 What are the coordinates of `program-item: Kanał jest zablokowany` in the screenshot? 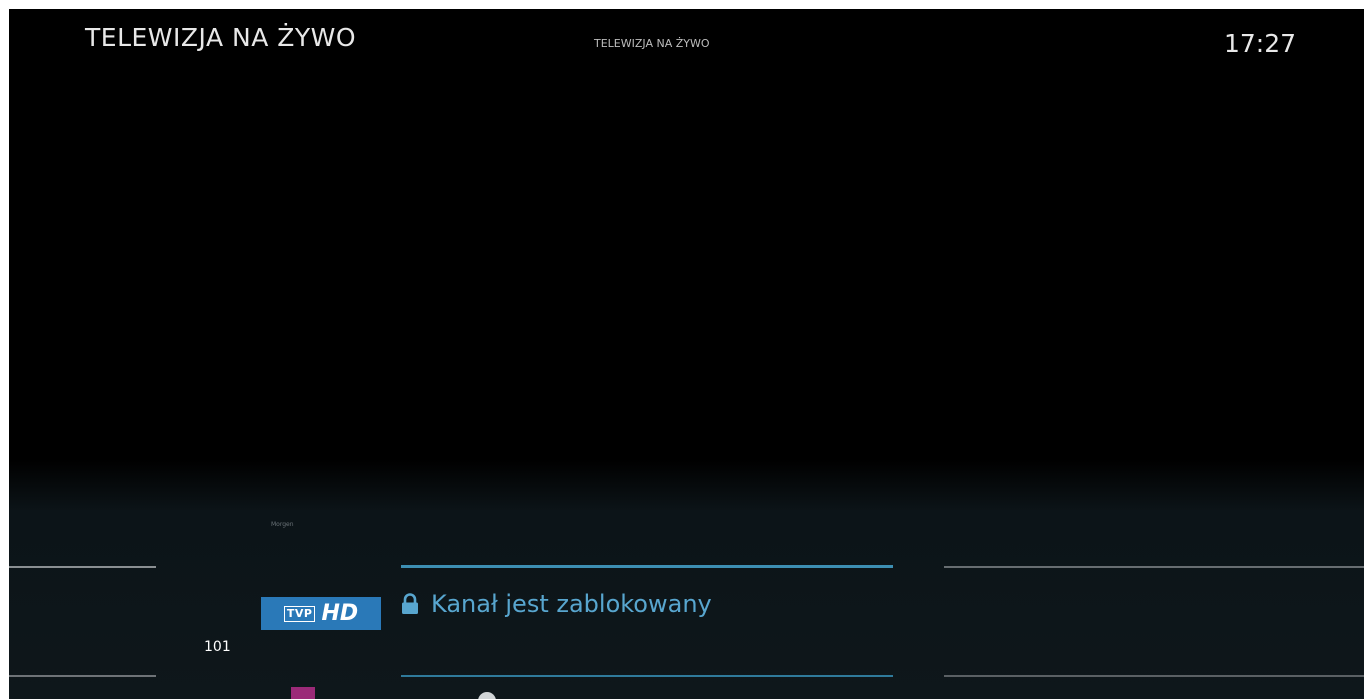 It's located at (556, 604).